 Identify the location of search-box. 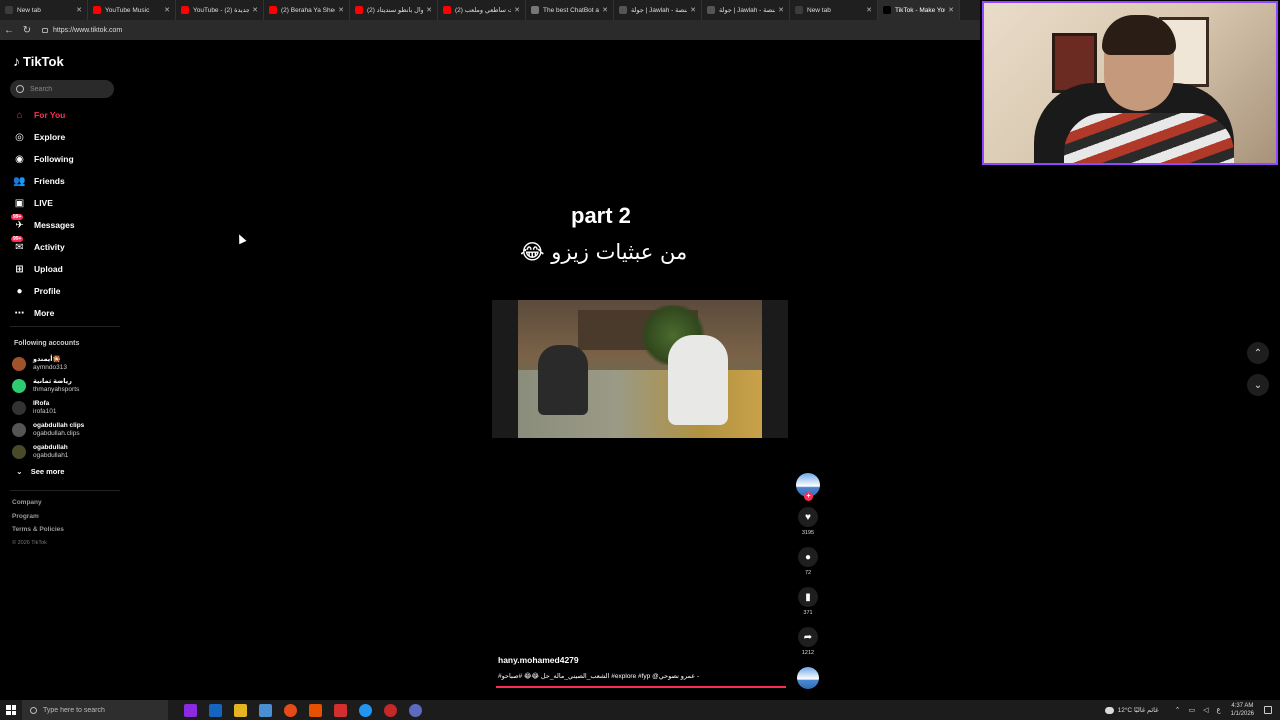
(62, 89).